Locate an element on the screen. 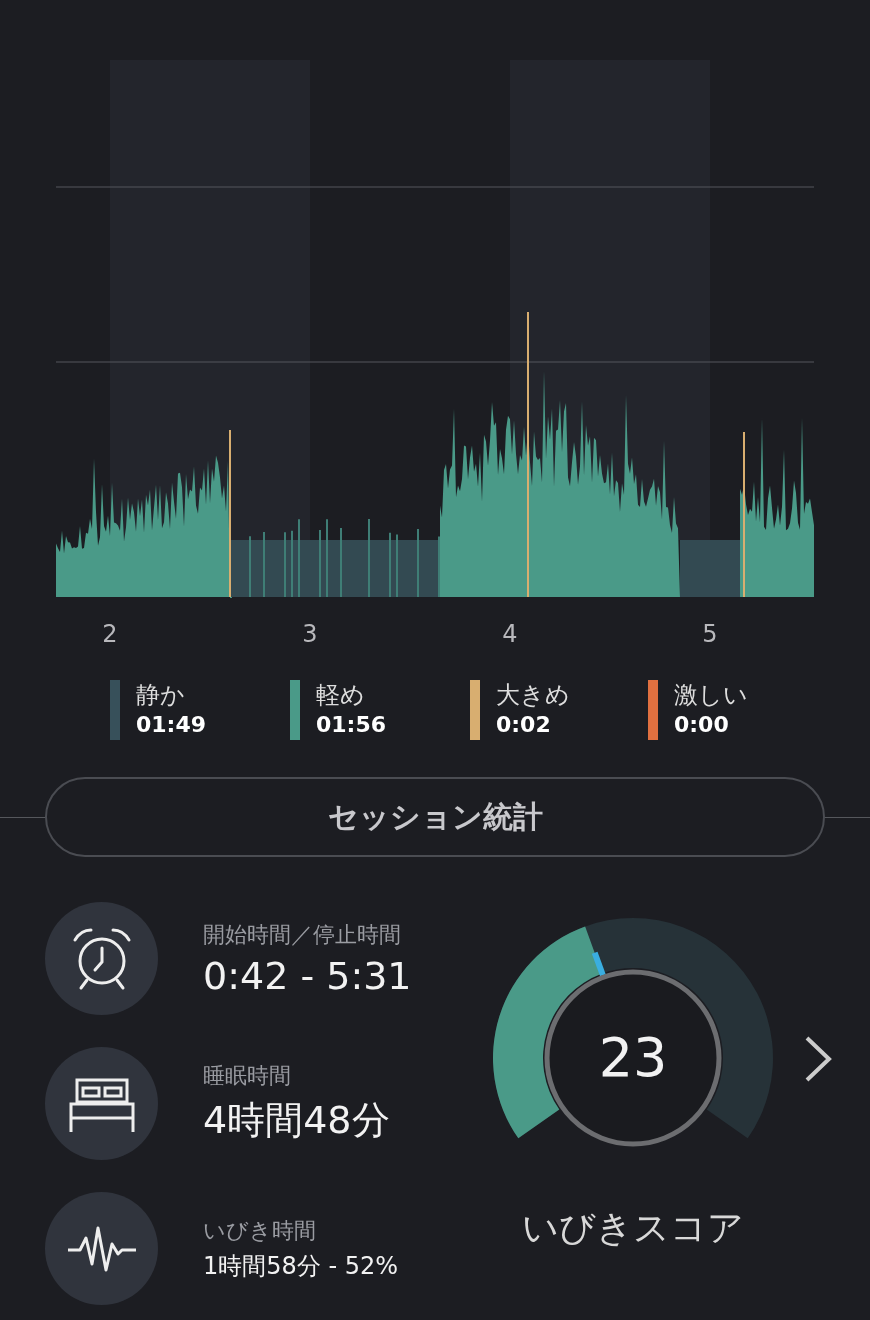  score-value: 23 is located at coordinates (633, 1058).